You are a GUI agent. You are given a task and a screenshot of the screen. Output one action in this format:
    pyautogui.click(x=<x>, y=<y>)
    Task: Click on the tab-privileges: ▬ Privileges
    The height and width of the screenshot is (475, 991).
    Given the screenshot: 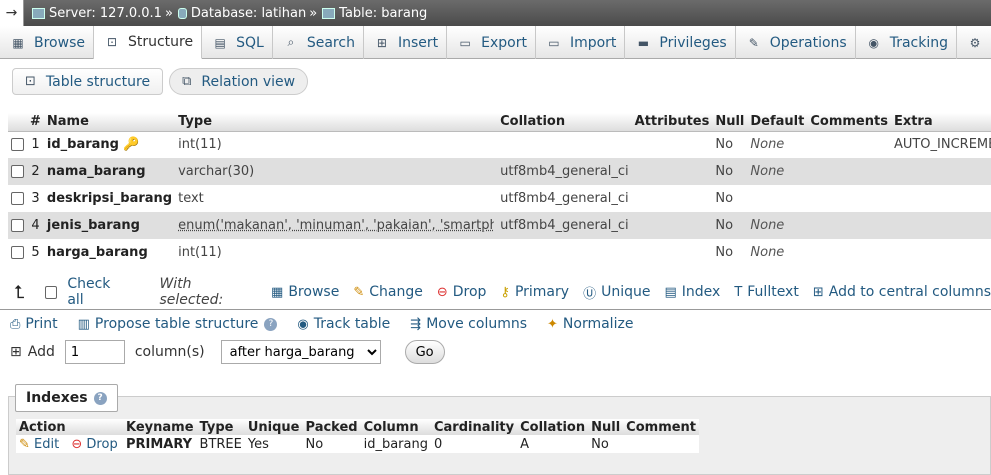 What is the action you would take?
    pyautogui.click(x=680, y=42)
    